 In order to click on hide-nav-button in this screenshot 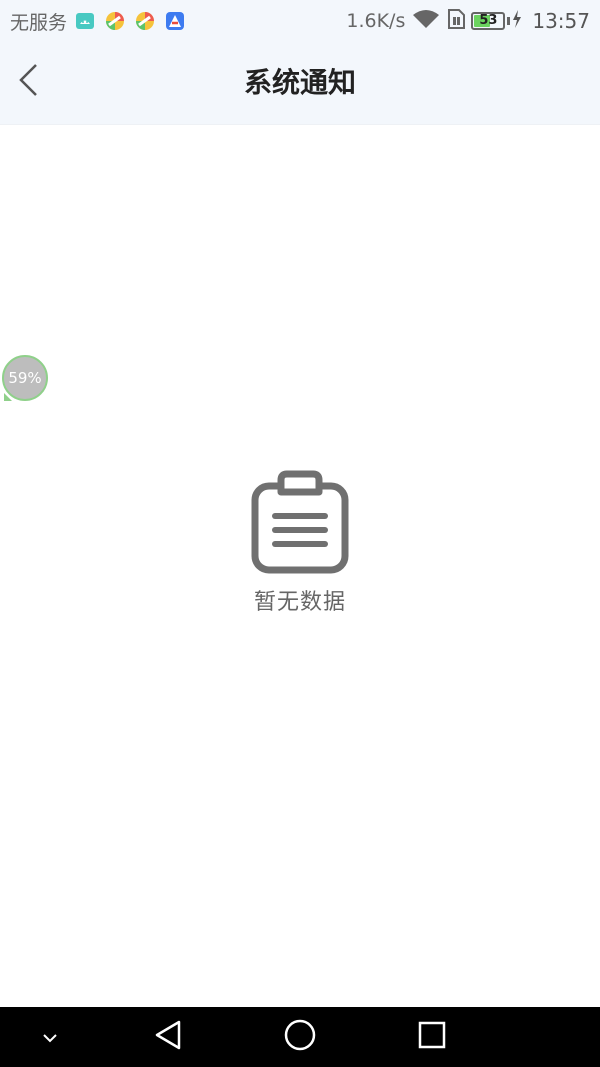, I will do `click(50, 1037)`.